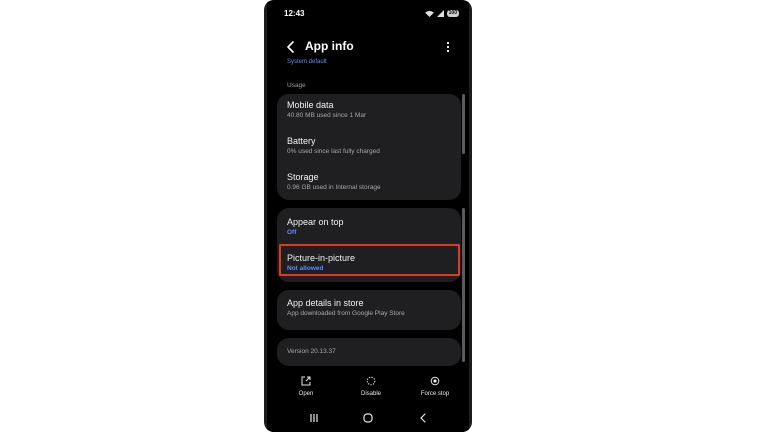  I want to click on bottom-action-bar: Open Disable Force stop, so click(368, 390).